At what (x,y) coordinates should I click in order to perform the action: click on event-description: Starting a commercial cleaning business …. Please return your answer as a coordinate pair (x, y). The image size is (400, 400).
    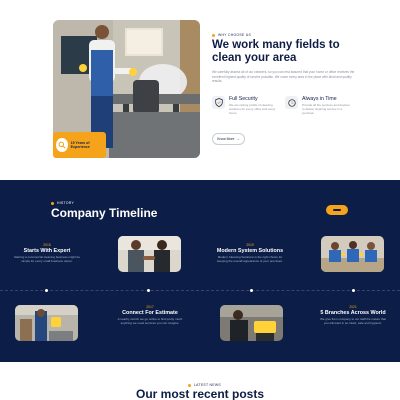
    Looking at the image, I should click on (47, 259).